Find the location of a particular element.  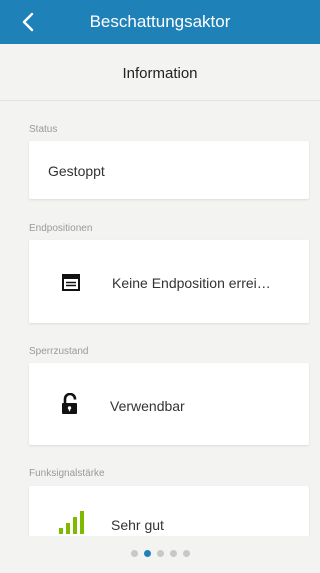

unlocked-padlock-icon is located at coordinates (69, 403).